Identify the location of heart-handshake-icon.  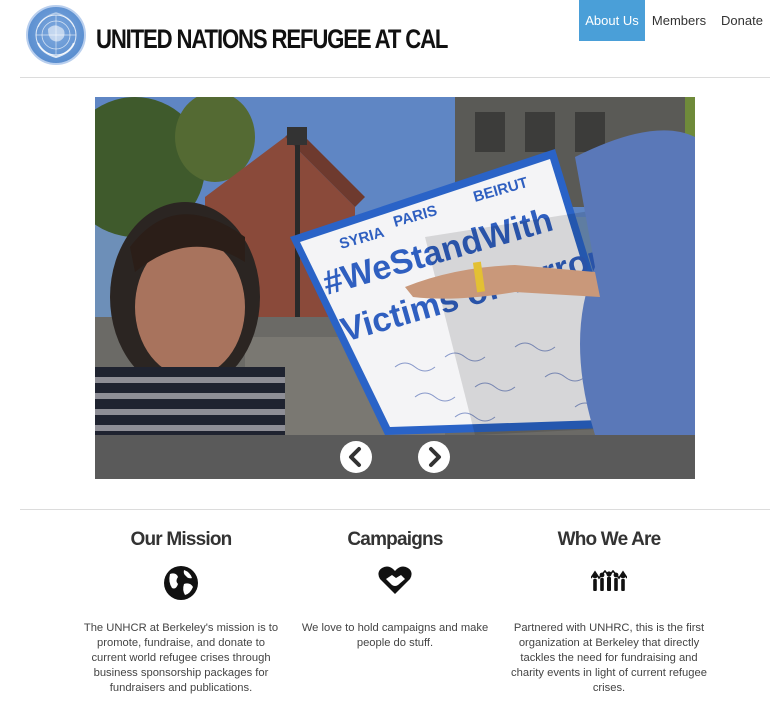
(395, 585).